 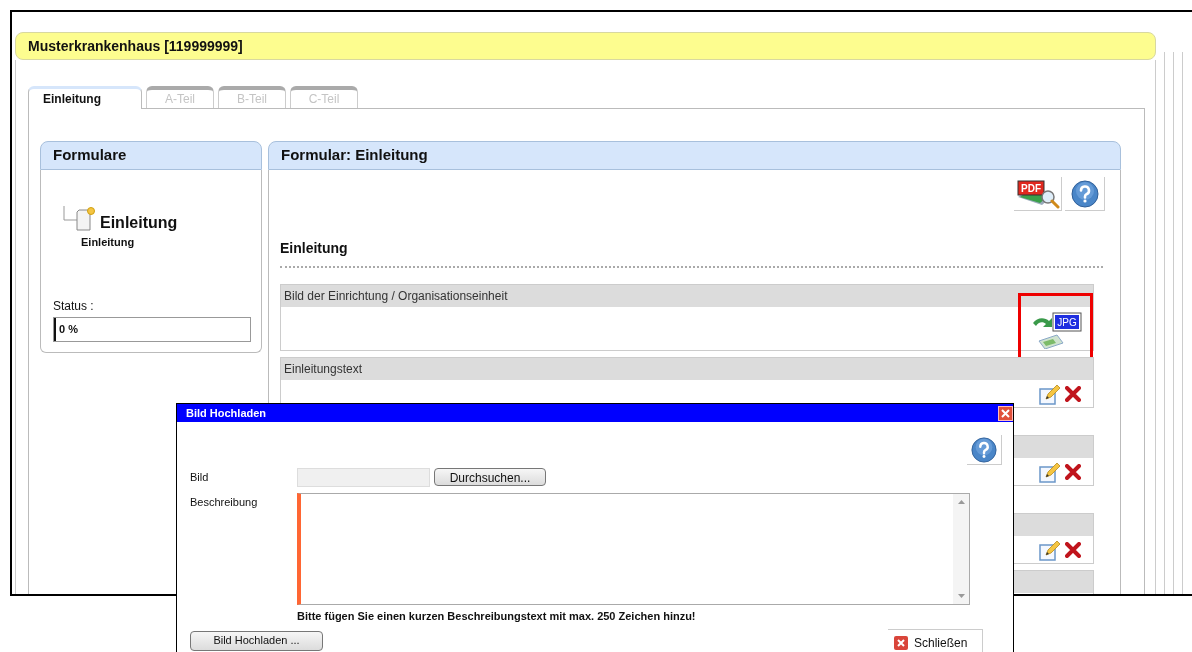 What do you see at coordinates (497, 616) in the screenshot?
I see `hint-text: Bitte fügen Sie einen kurzen Beschreibungstext mit max. 250 Zeichen hinzu!` at bounding box center [497, 616].